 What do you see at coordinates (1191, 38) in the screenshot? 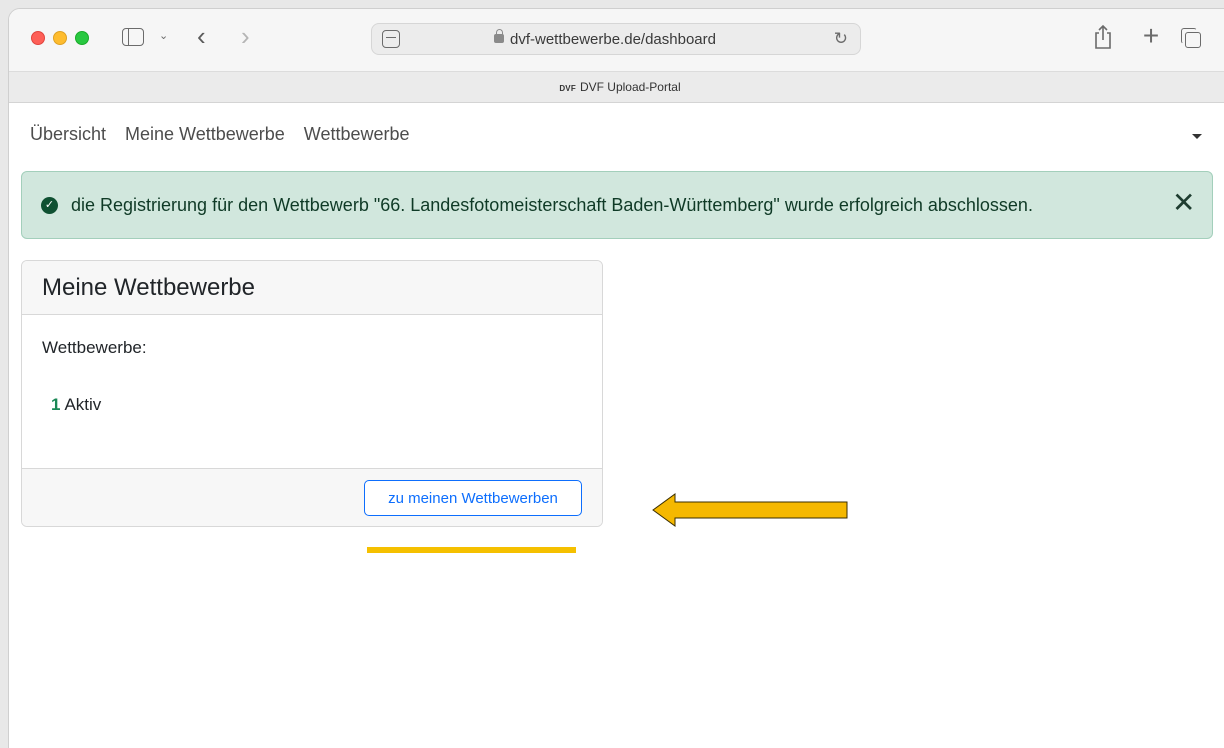
I see `tab-overview-icon` at bounding box center [1191, 38].